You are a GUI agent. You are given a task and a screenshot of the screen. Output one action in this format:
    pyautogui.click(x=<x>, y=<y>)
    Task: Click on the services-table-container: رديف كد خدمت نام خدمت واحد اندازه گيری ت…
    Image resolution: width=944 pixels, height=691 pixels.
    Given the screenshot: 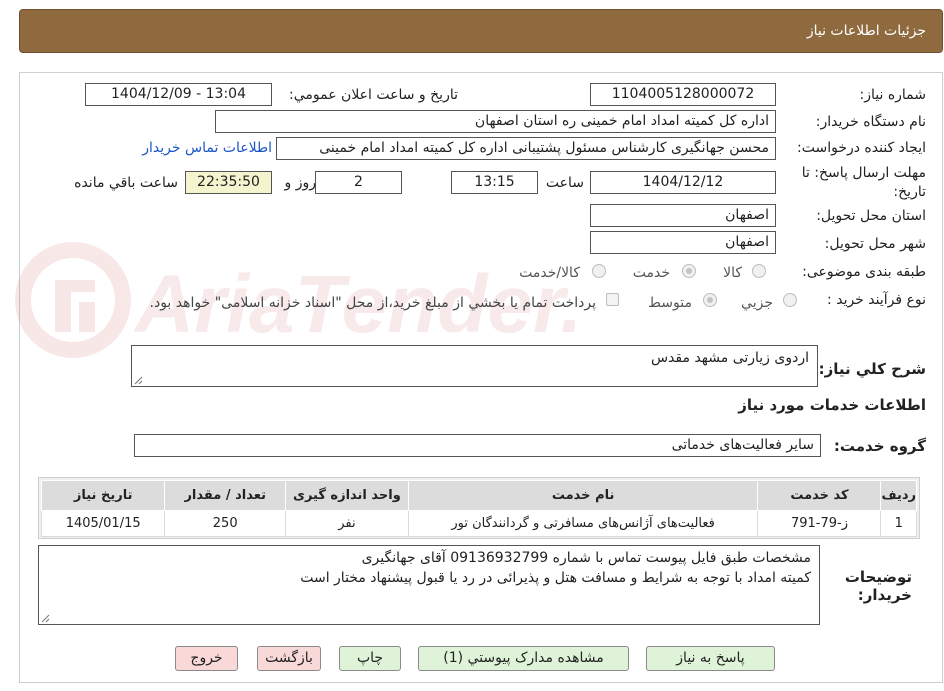 What is the action you would take?
    pyautogui.click(x=479, y=508)
    